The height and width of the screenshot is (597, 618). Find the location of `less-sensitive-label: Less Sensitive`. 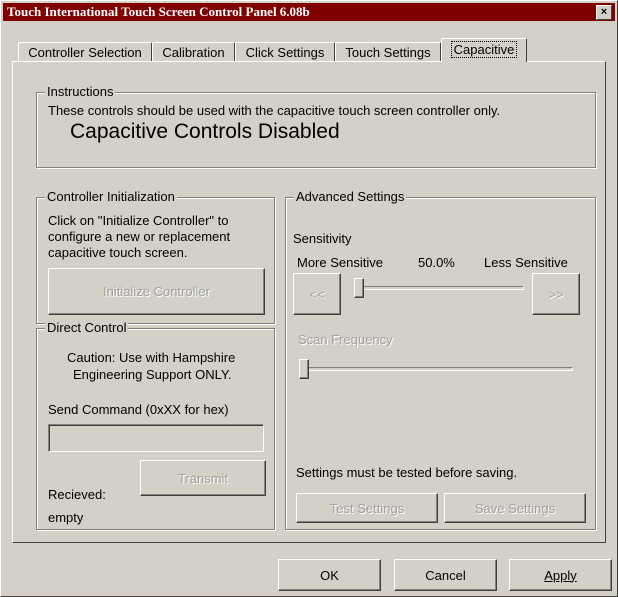

less-sensitive-label: Less Sensitive is located at coordinates (526, 262).